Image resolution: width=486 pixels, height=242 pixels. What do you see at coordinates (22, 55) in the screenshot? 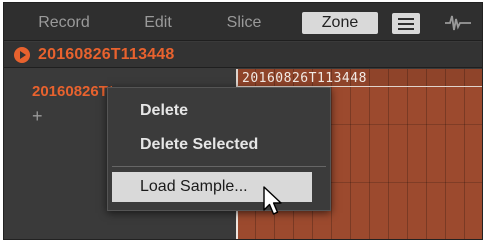
I see `play-icon` at bounding box center [22, 55].